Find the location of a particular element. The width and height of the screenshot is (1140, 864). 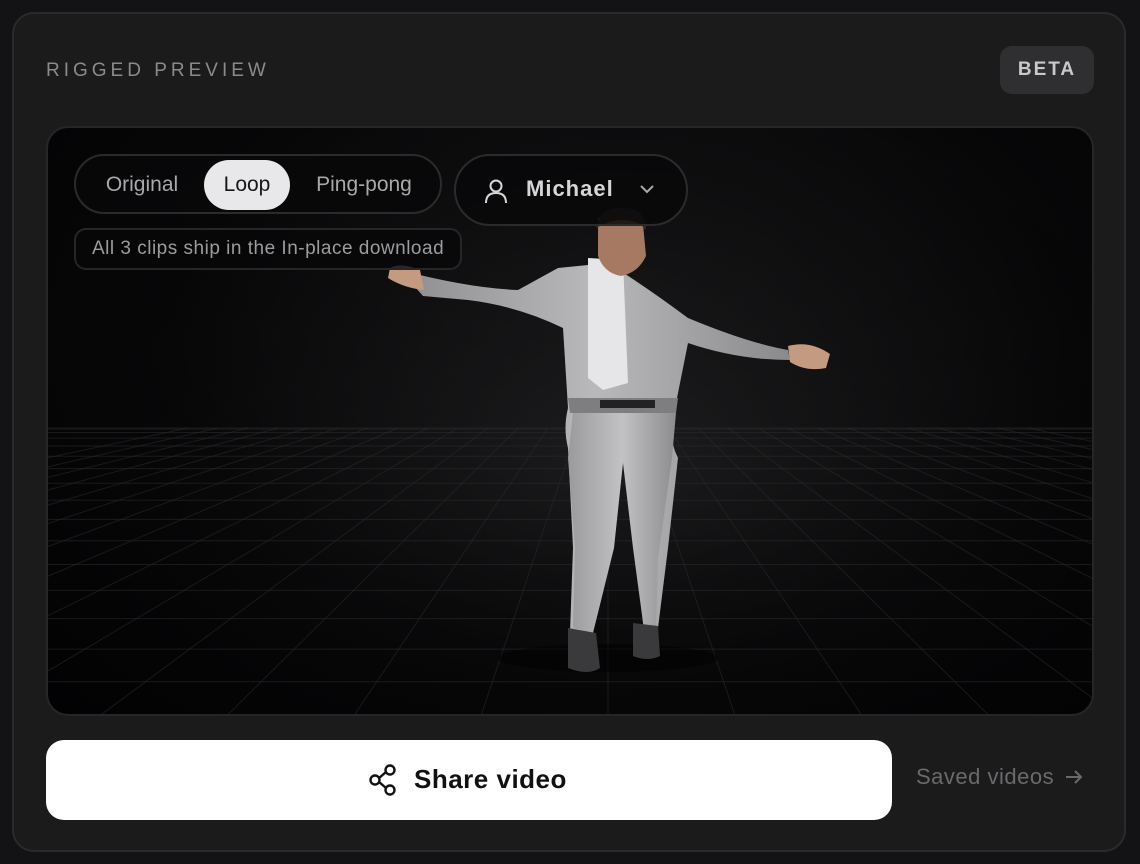

playback-mode-toggle: Original Loop Ping-pong is located at coordinates (258, 184).